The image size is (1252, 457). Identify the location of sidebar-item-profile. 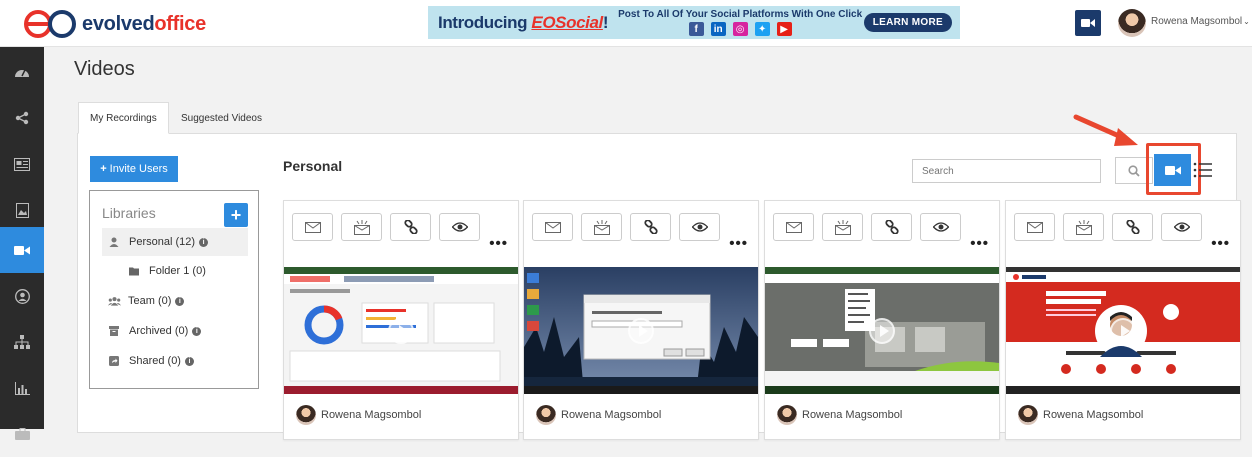
(22, 296).